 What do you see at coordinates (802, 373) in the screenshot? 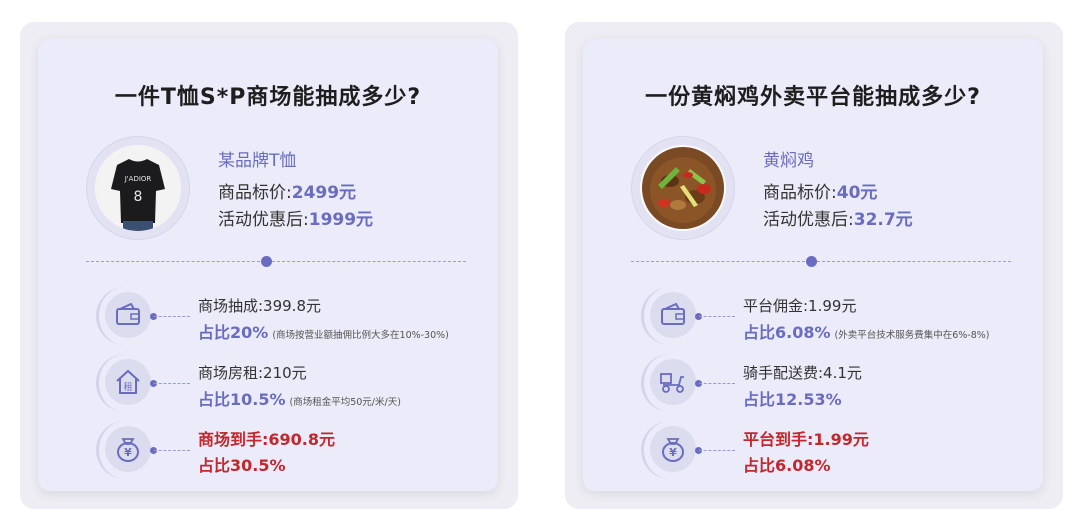
I see `row-label: 骑手配送费:4.1元` at bounding box center [802, 373].